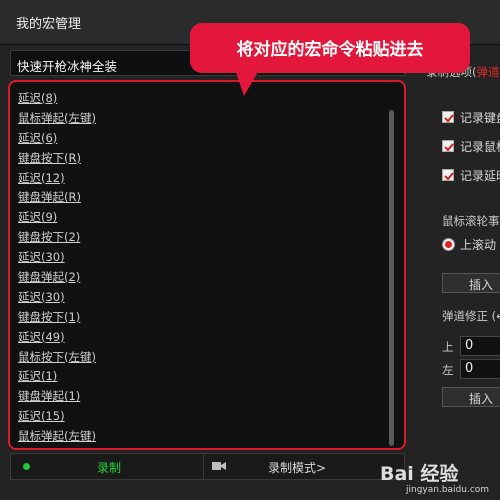  Describe the element at coordinates (448, 490) in the screenshot. I see `watermark-site: jingyan.baidu.com` at that location.